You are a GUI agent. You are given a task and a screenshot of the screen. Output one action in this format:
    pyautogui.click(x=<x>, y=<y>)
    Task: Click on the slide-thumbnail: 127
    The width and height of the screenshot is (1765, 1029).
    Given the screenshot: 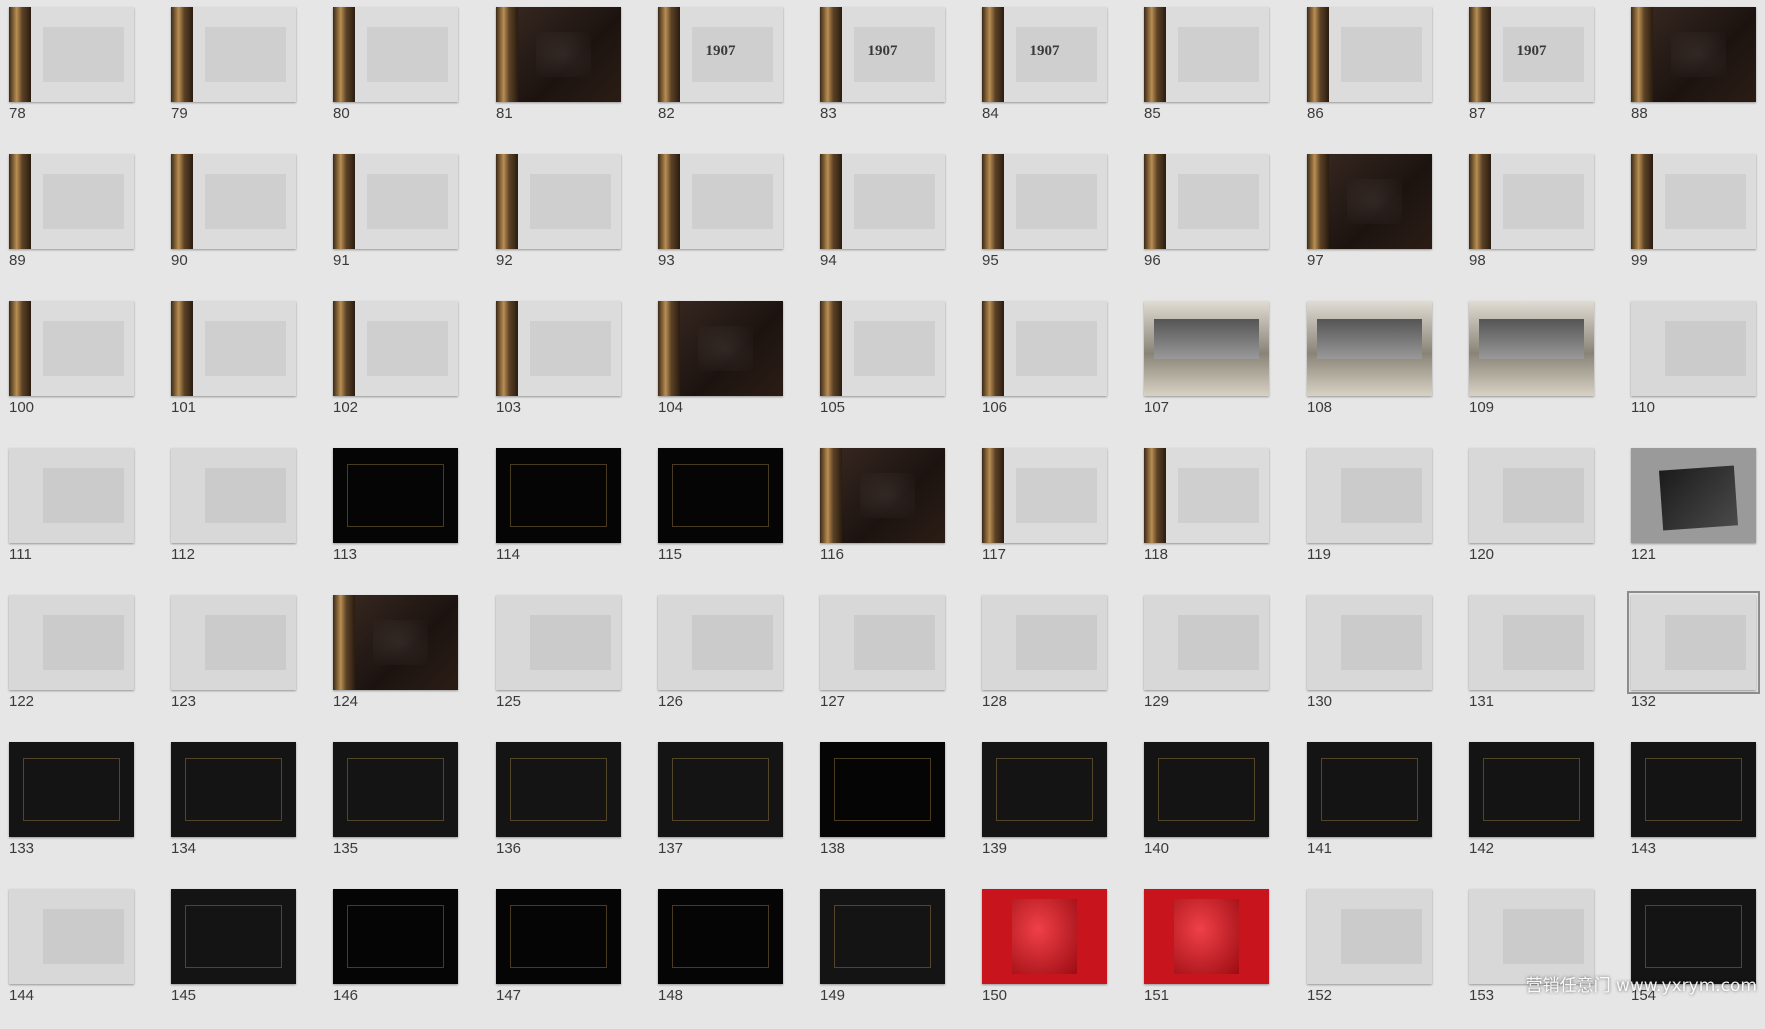 What is the action you would take?
    pyautogui.click(x=883, y=661)
    